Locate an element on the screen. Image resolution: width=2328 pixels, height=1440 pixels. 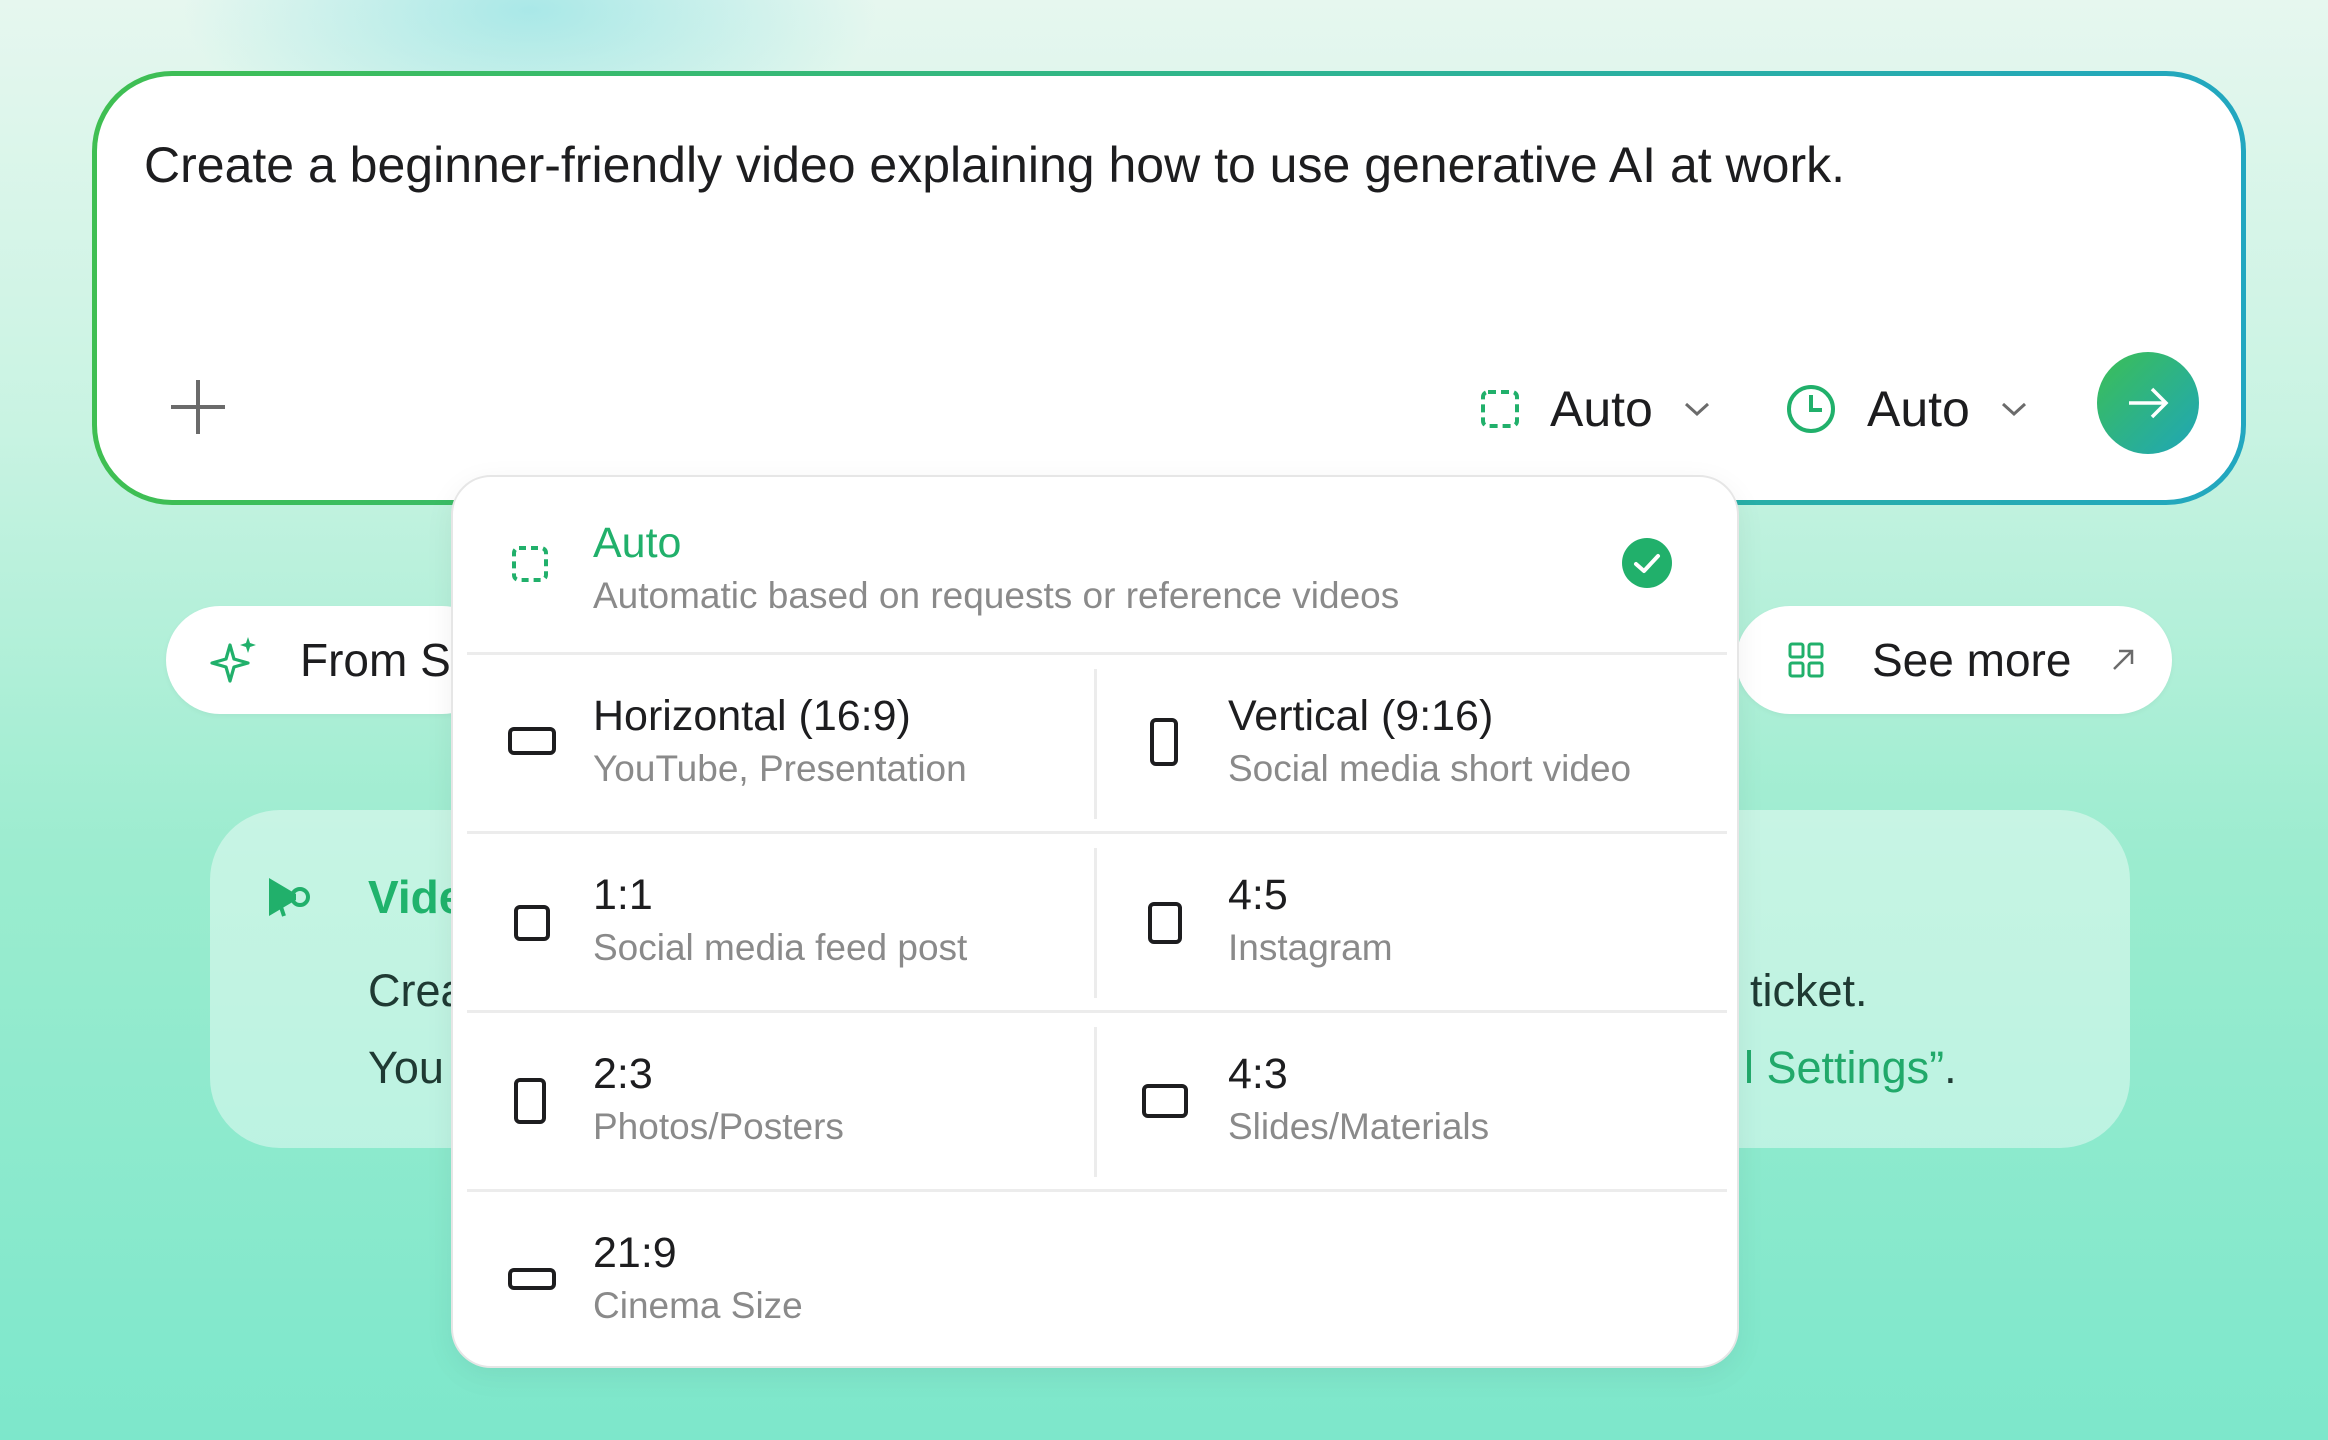
duration-selector: Auto is located at coordinates (1906, 409).